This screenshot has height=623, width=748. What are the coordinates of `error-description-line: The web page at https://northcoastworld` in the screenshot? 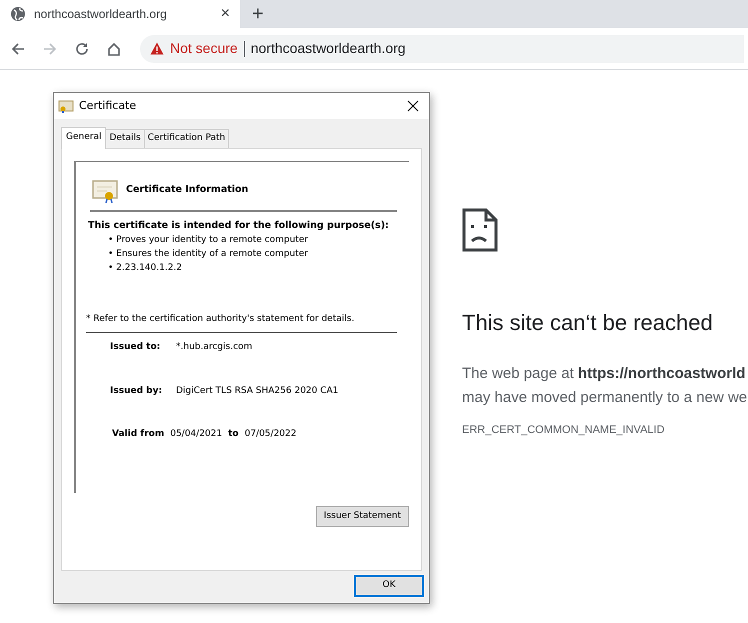 It's located at (604, 374).